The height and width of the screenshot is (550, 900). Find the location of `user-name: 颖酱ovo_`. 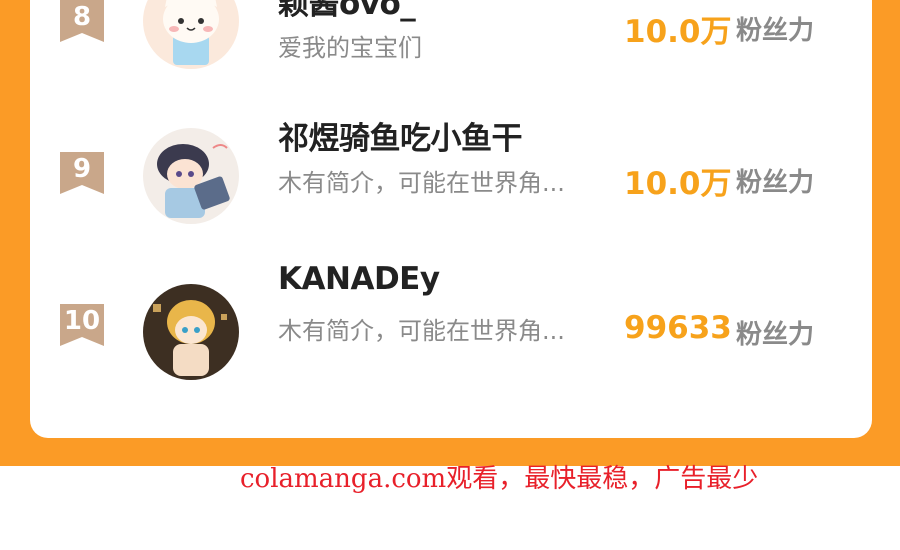

user-name: 颖酱ovo_ is located at coordinates (347, 11).